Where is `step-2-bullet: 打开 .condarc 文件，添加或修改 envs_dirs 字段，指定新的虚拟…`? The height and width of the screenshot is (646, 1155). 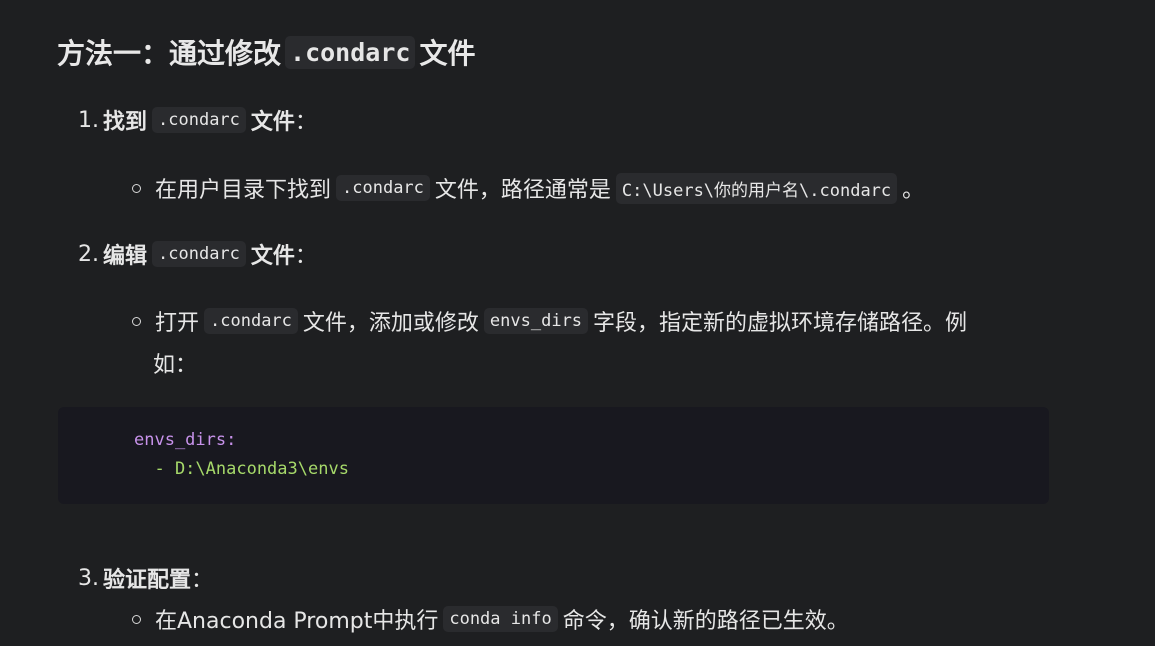 step-2-bullet: 打开 .condarc 文件，添加或修改 envs_dirs 字段，指定新的虚拟… is located at coordinates (549, 321).